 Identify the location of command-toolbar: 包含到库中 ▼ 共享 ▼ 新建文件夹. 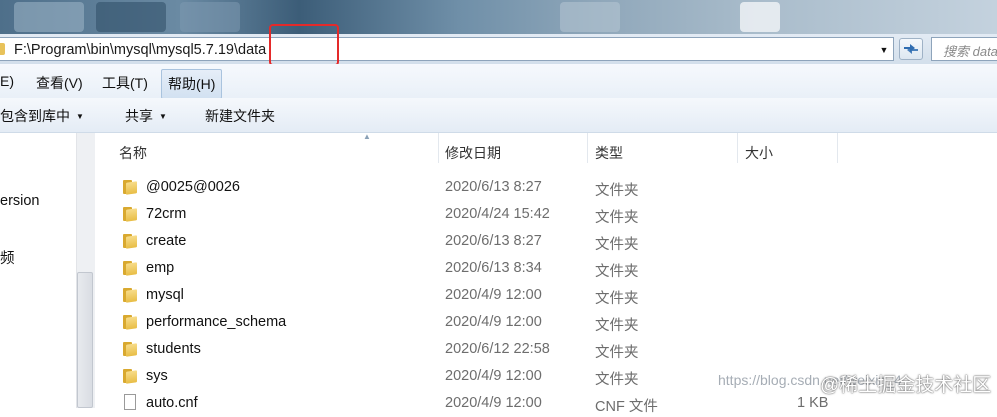
(498, 115).